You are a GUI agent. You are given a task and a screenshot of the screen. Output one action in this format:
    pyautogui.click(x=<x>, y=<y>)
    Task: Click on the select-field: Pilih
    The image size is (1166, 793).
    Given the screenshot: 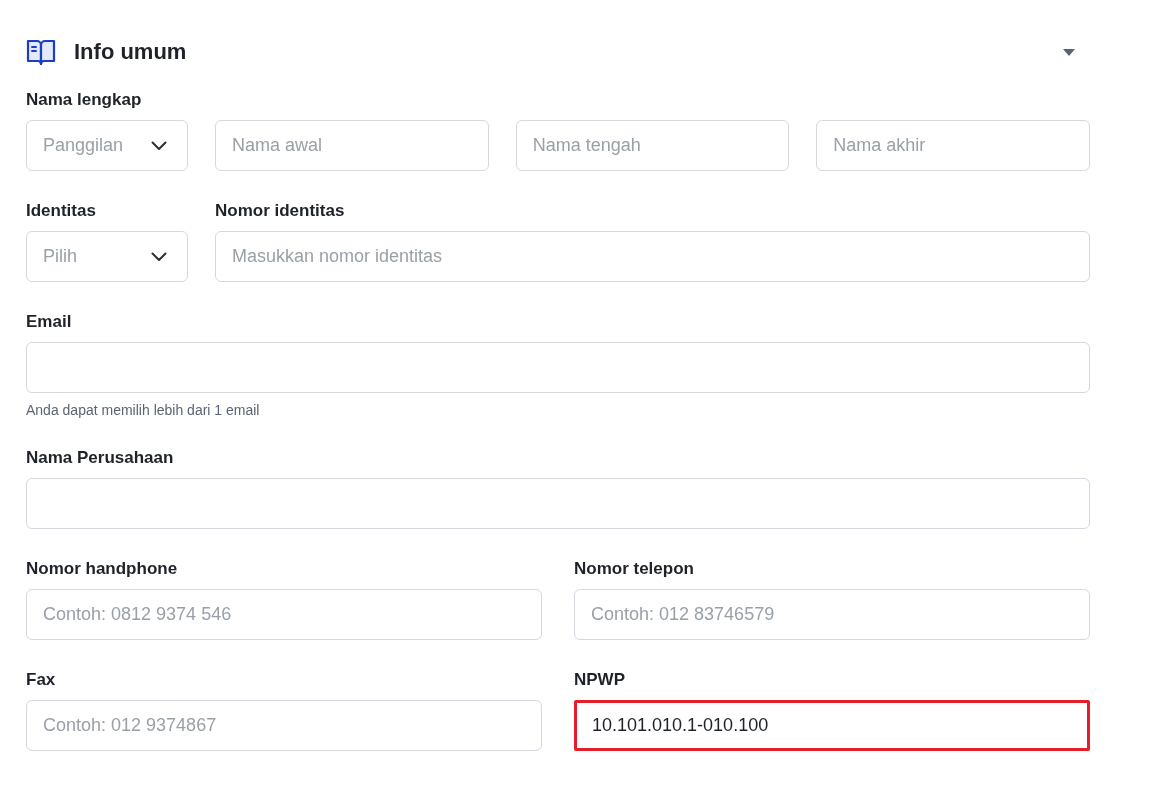 What is the action you would take?
    pyautogui.click(x=107, y=256)
    